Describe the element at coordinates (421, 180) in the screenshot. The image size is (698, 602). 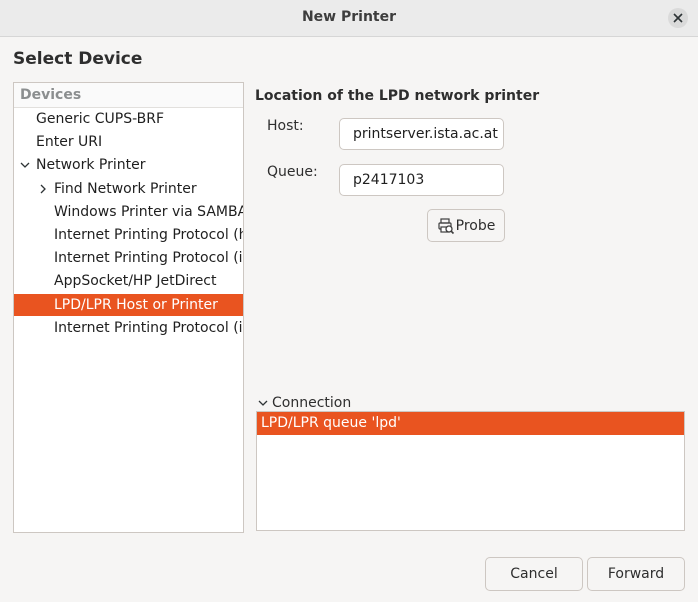
I see `queue-field: p2417103` at that location.